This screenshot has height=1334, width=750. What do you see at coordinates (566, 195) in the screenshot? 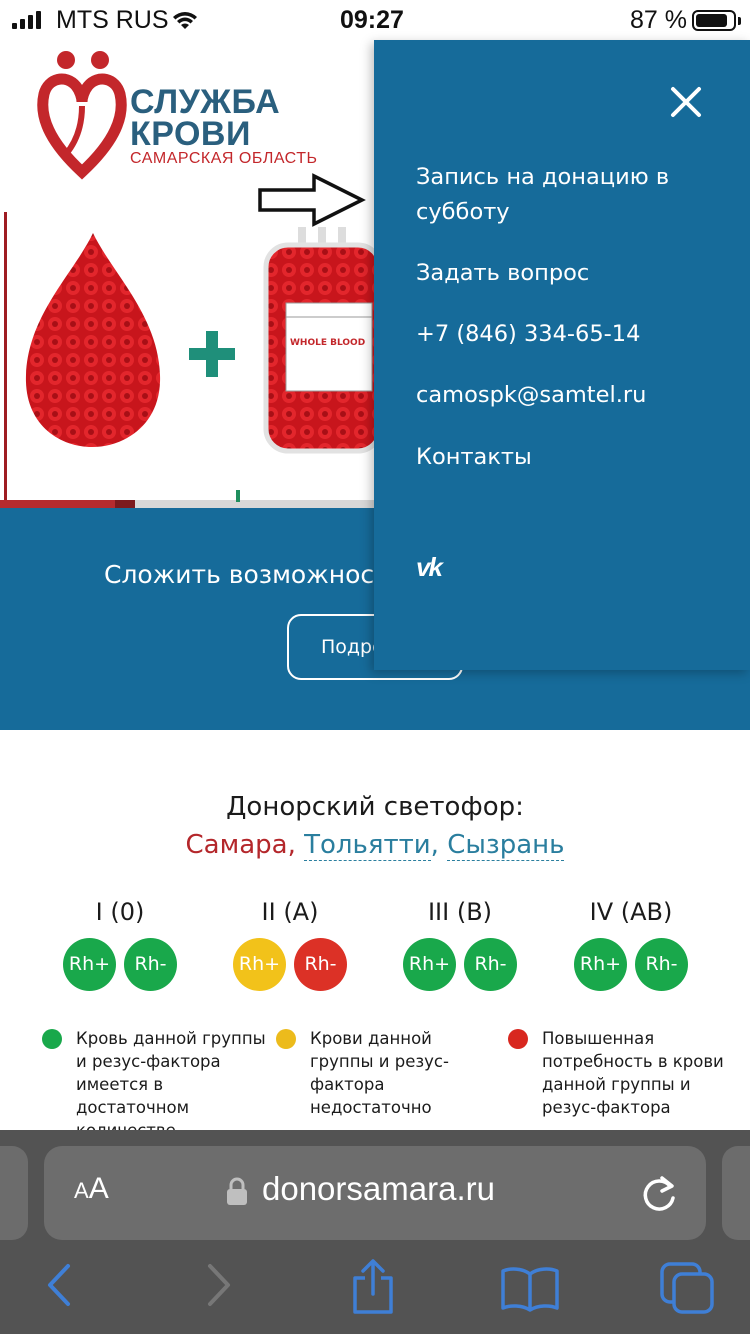
I see `menu-item-saturday-donation: Запись на донацию в субботу` at bounding box center [566, 195].